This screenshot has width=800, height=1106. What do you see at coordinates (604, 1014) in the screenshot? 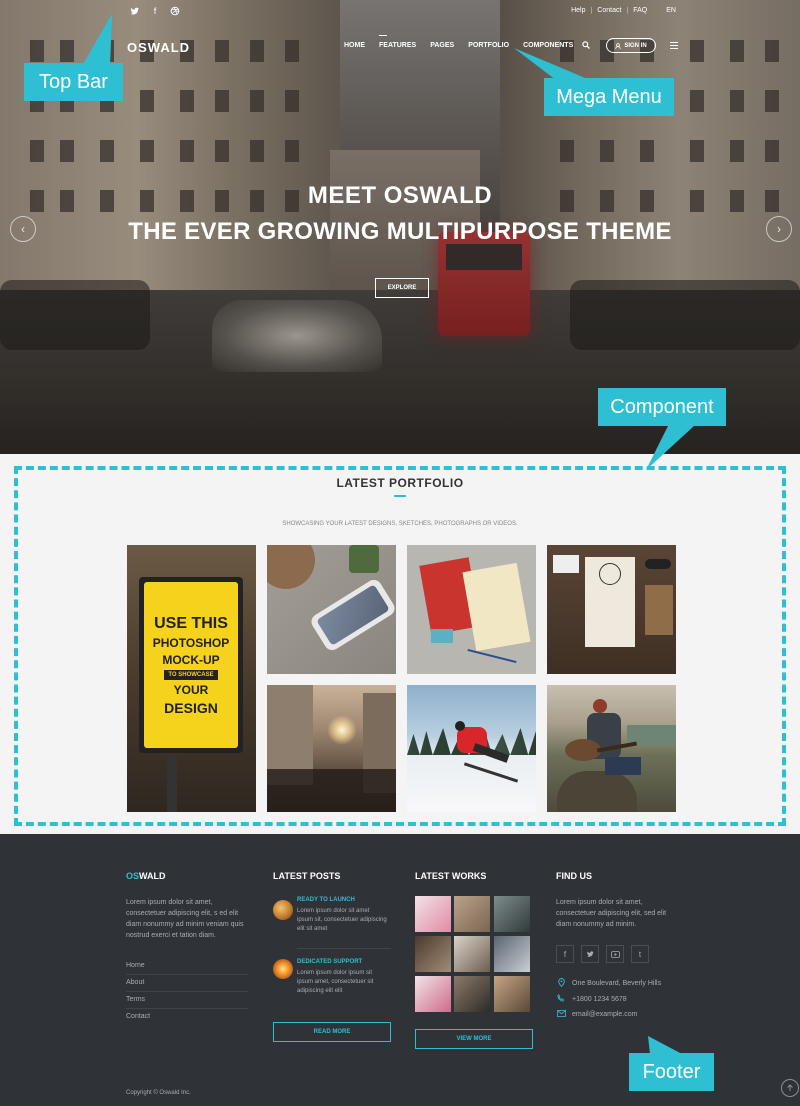
I see `email-text: email@example.com` at bounding box center [604, 1014].